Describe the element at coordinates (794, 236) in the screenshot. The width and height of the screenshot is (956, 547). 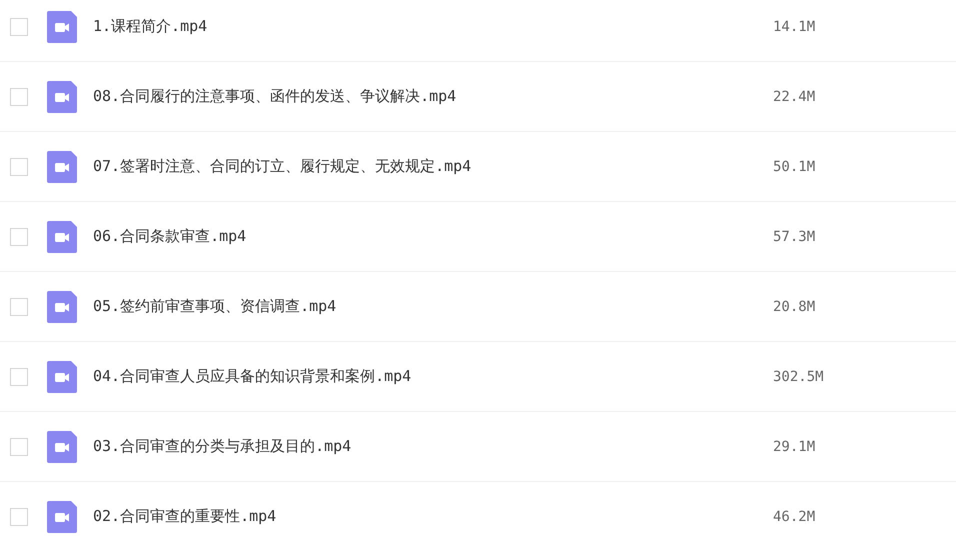
I see `file-size: 57.3M` at that location.